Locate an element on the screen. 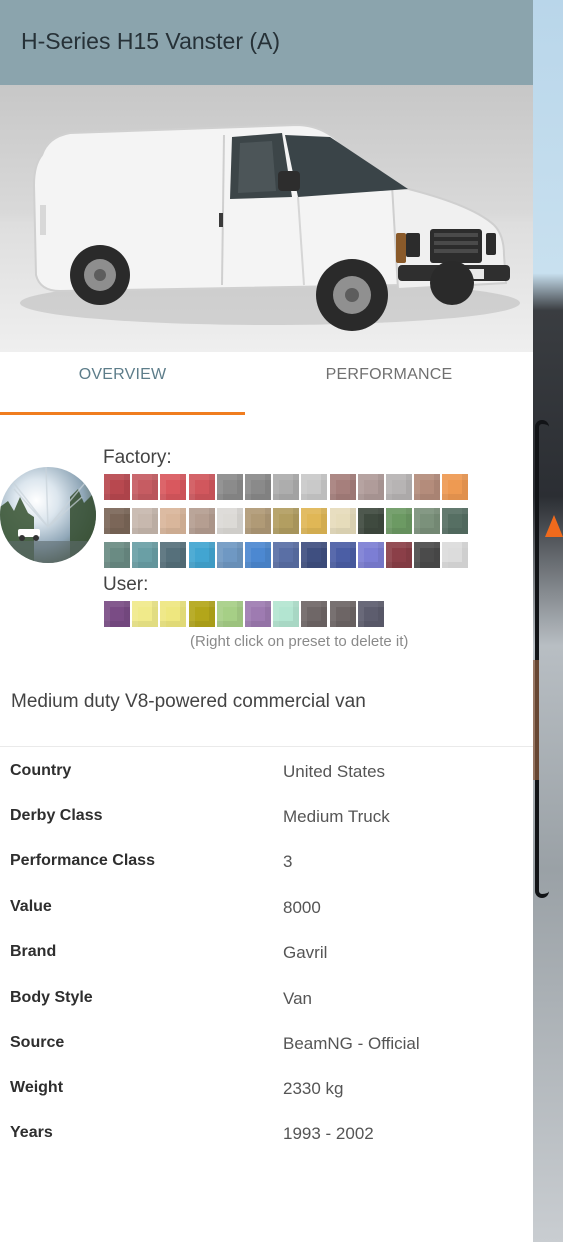  info-value: 3 is located at coordinates (288, 861).